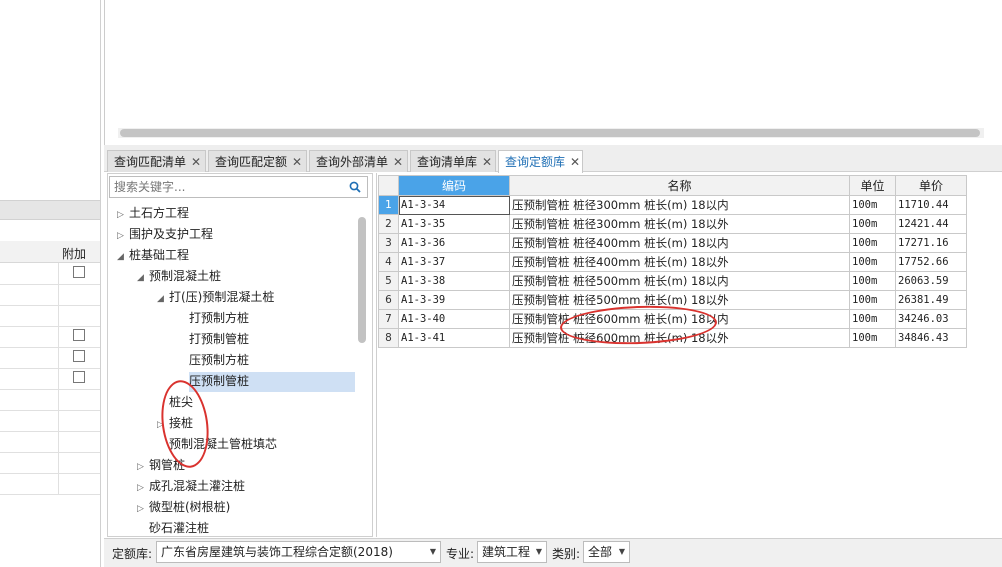  I want to click on tab-5: 查询定额库 ✕, so click(540, 161).